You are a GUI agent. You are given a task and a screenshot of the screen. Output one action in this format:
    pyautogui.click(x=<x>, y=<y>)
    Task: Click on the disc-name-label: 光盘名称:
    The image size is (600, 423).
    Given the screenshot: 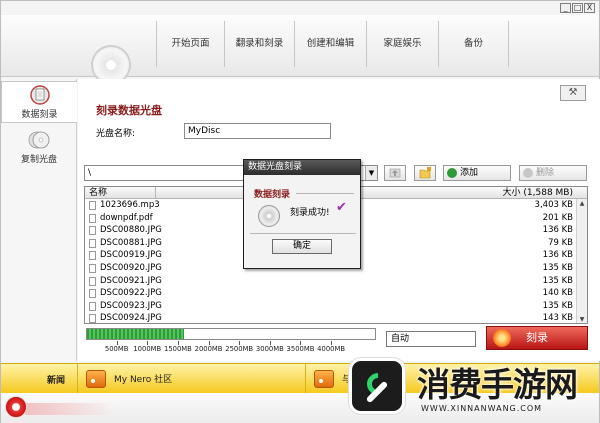 What is the action you would take?
    pyautogui.click(x=116, y=134)
    